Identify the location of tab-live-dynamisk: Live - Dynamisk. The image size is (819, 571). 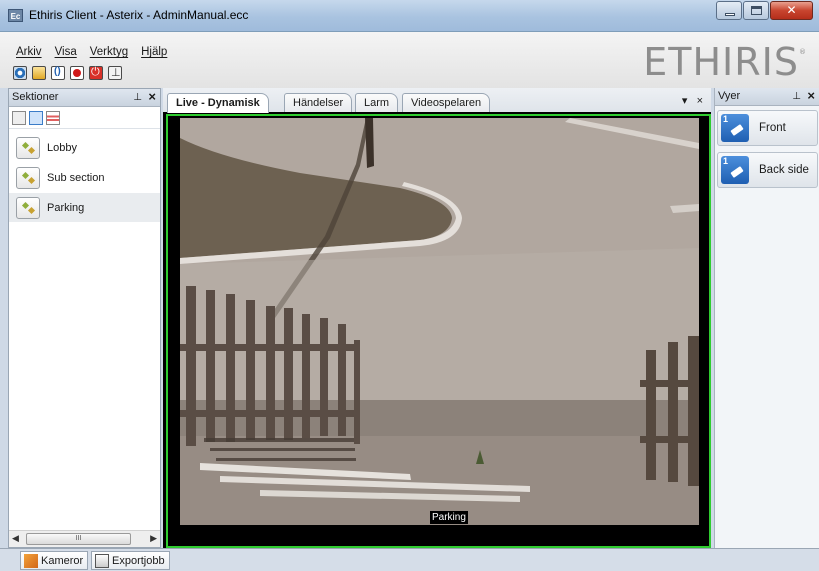
(218, 103).